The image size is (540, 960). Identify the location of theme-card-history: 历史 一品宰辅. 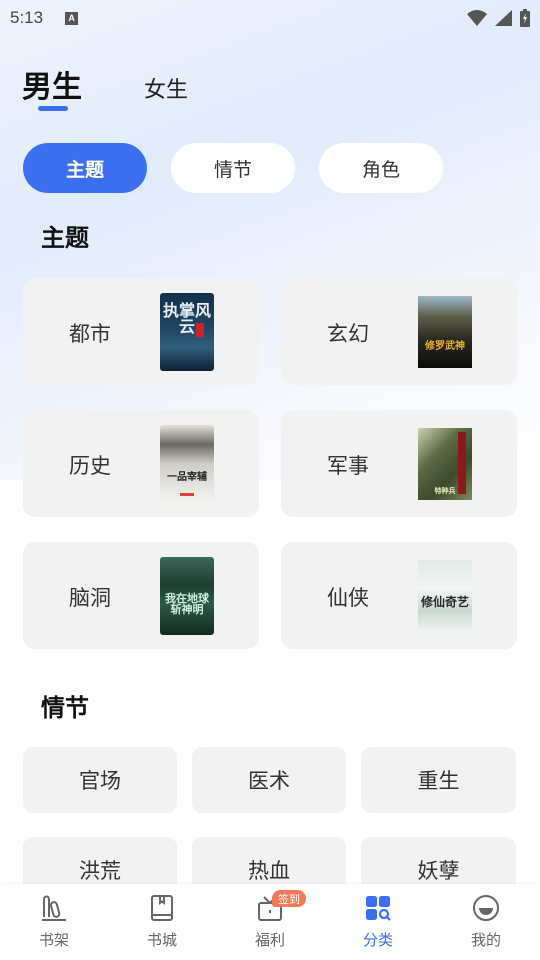
(141, 463).